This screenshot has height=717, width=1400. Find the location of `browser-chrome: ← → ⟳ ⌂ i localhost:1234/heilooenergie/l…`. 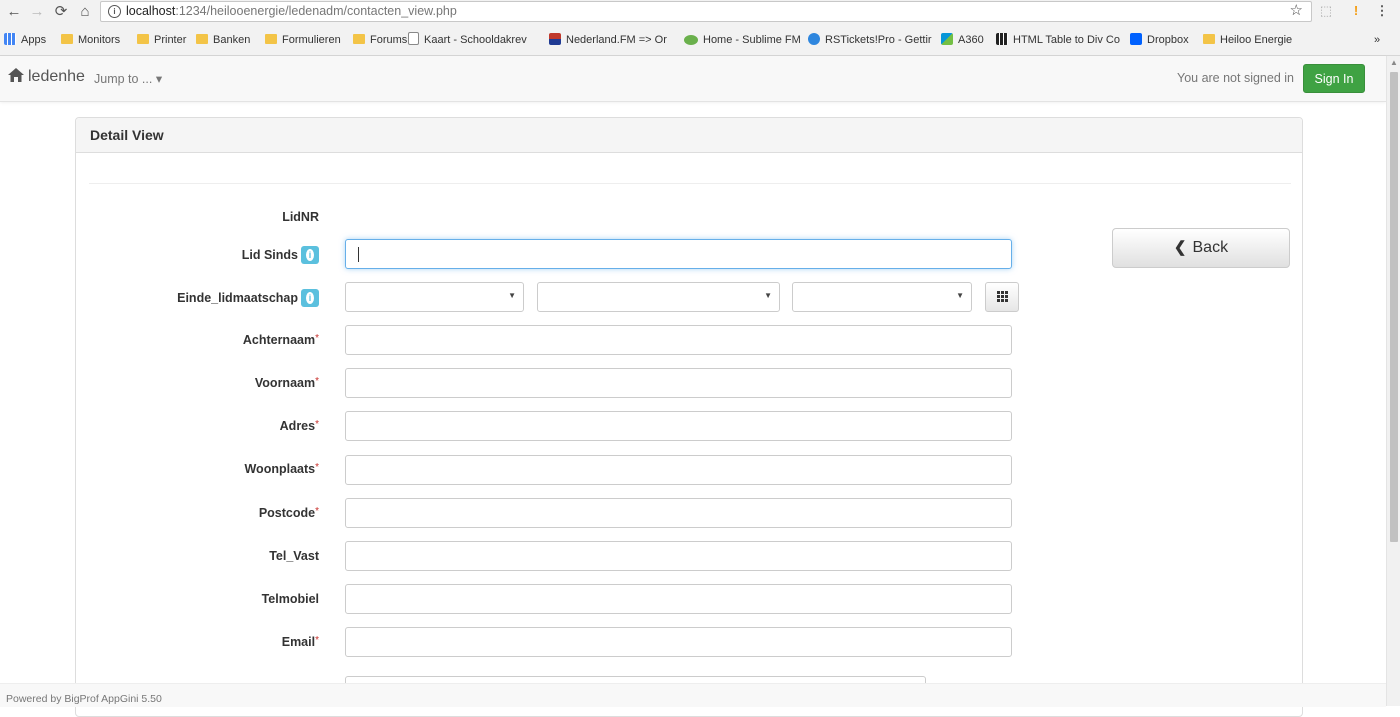

browser-chrome: ← → ⟳ ⌂ i localhost:1234/heilooenergie/l… is located at coordinates (700, 28).